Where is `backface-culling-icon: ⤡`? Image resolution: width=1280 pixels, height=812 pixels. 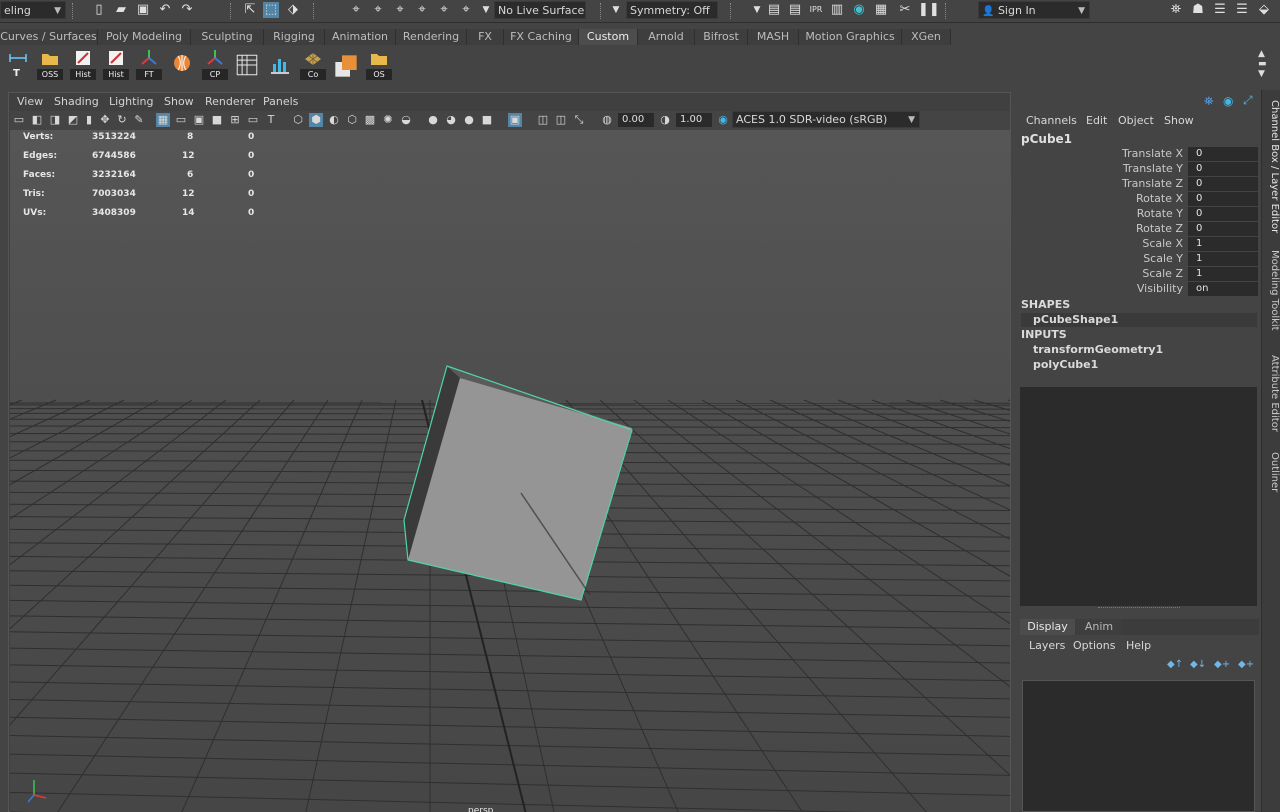 backface-culling-icon: ⤡ is located at coordinates (579, 120).